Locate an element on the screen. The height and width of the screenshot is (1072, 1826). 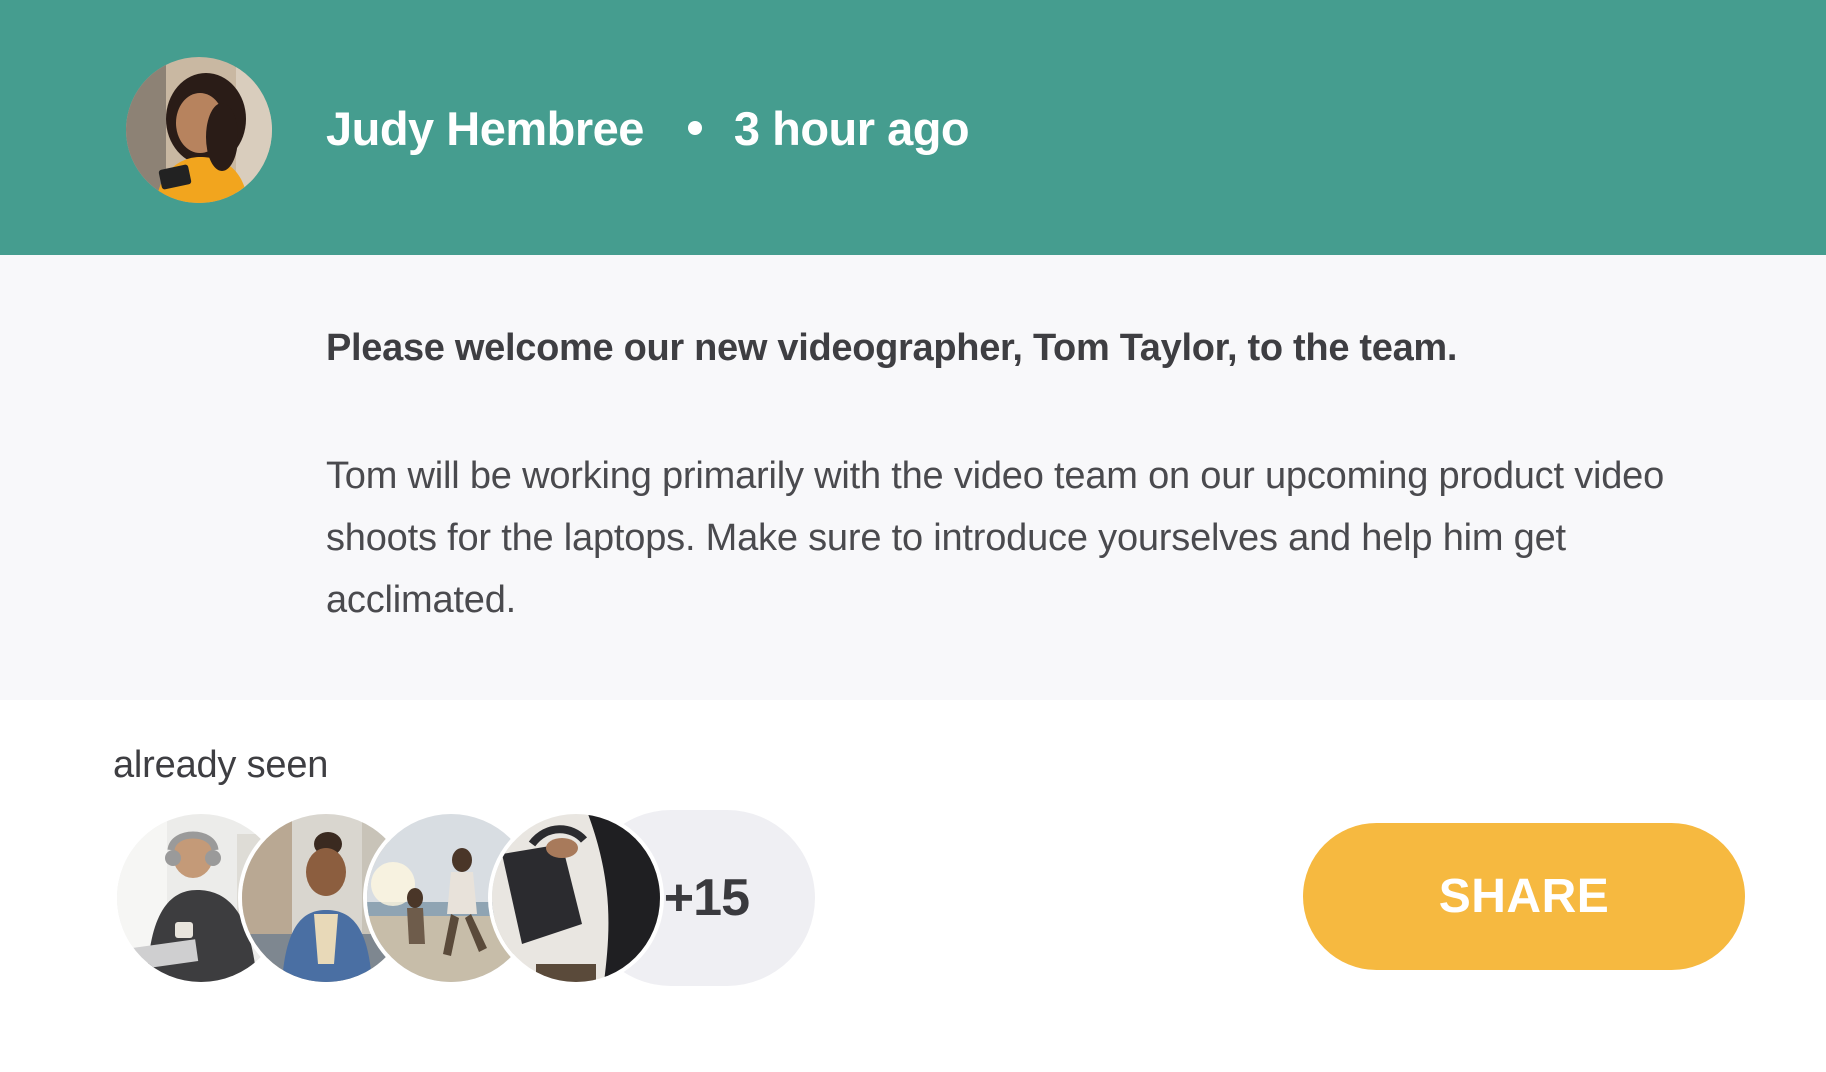
post-timestamp: 3 hour ago is located at coordinates (851, 128).